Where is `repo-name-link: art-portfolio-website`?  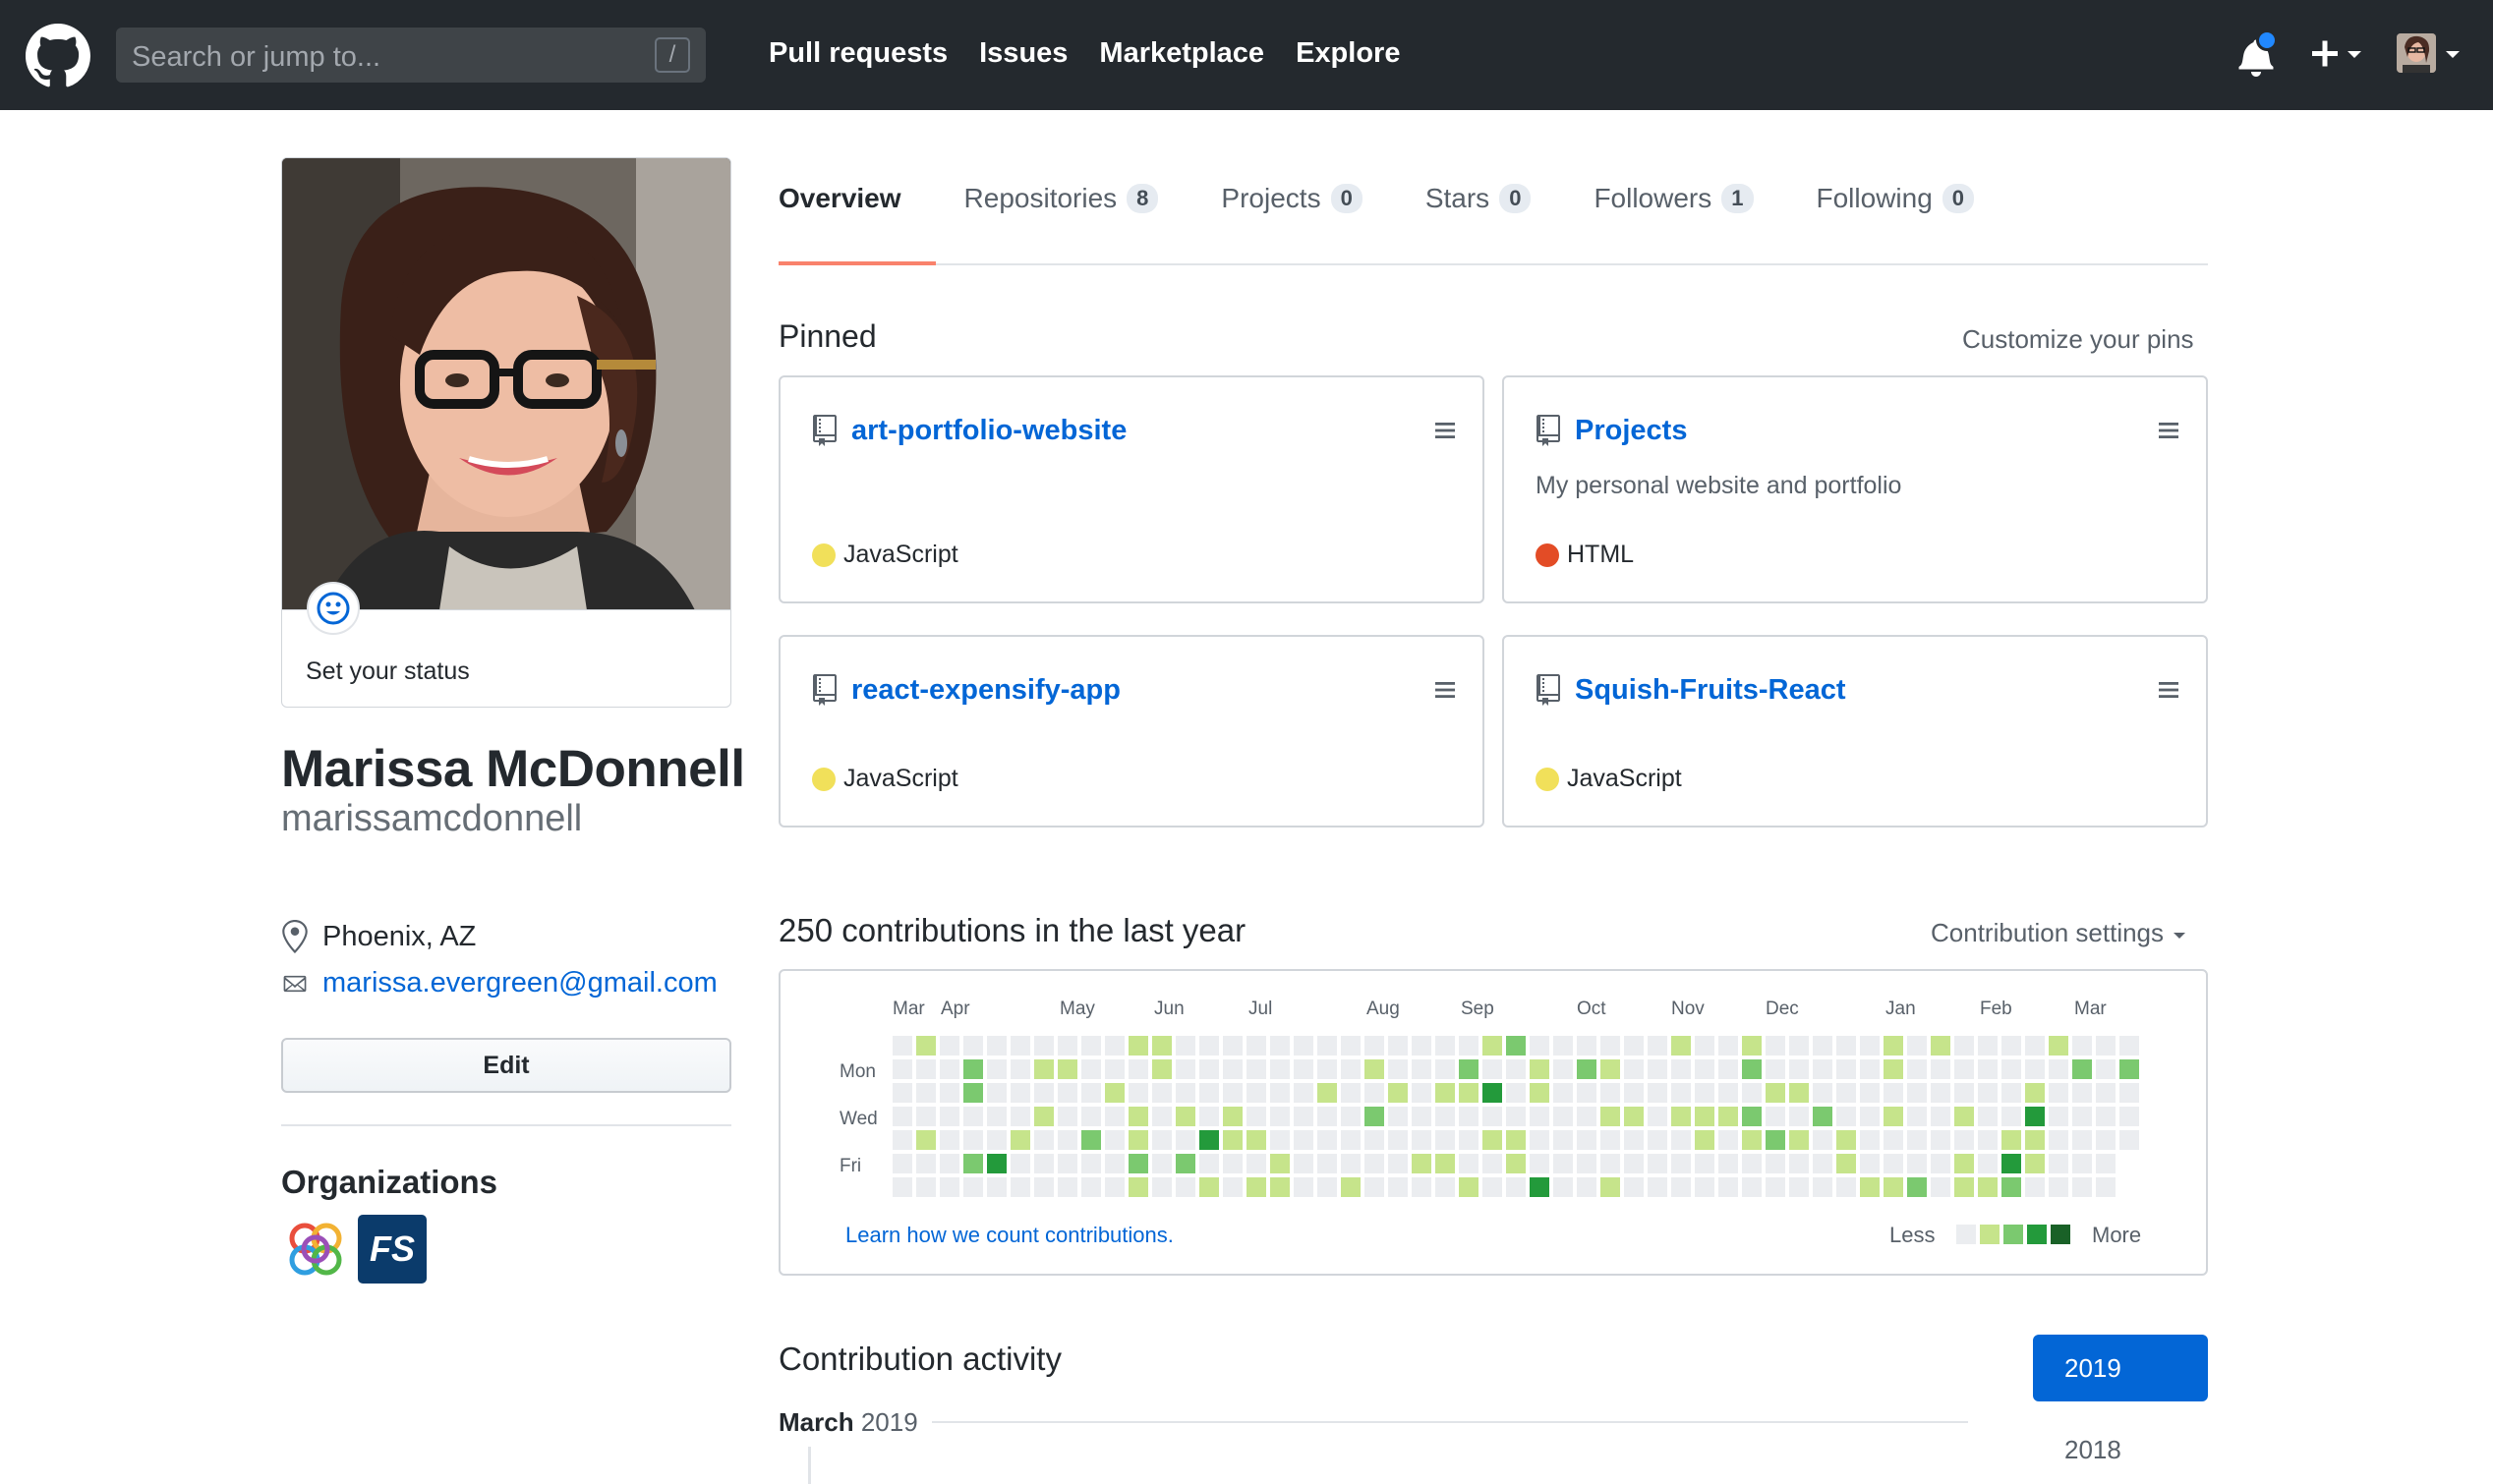
repo-name-link: art-portfolio-website is located at coordinates (989, 431).